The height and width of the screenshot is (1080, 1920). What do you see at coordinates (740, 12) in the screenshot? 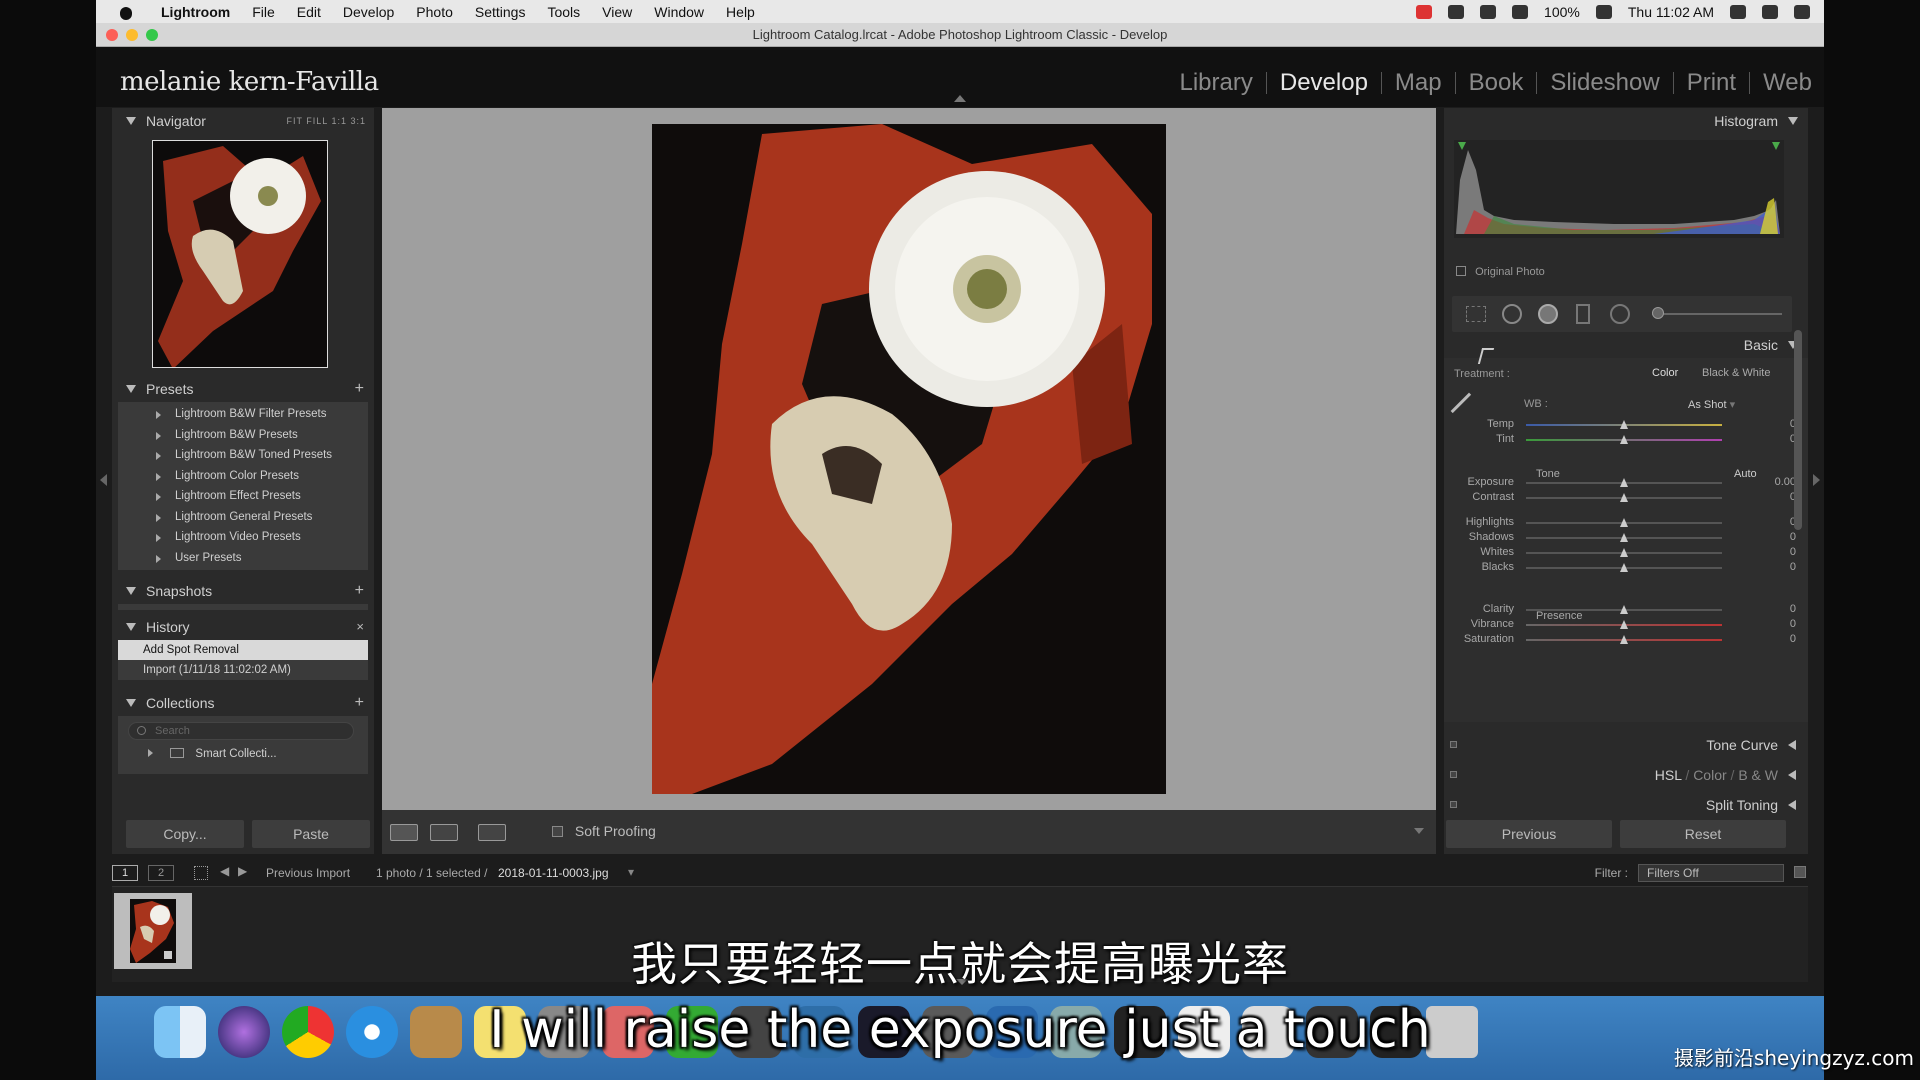
I see `menu-help: Help` at bounding box center [740, 12].